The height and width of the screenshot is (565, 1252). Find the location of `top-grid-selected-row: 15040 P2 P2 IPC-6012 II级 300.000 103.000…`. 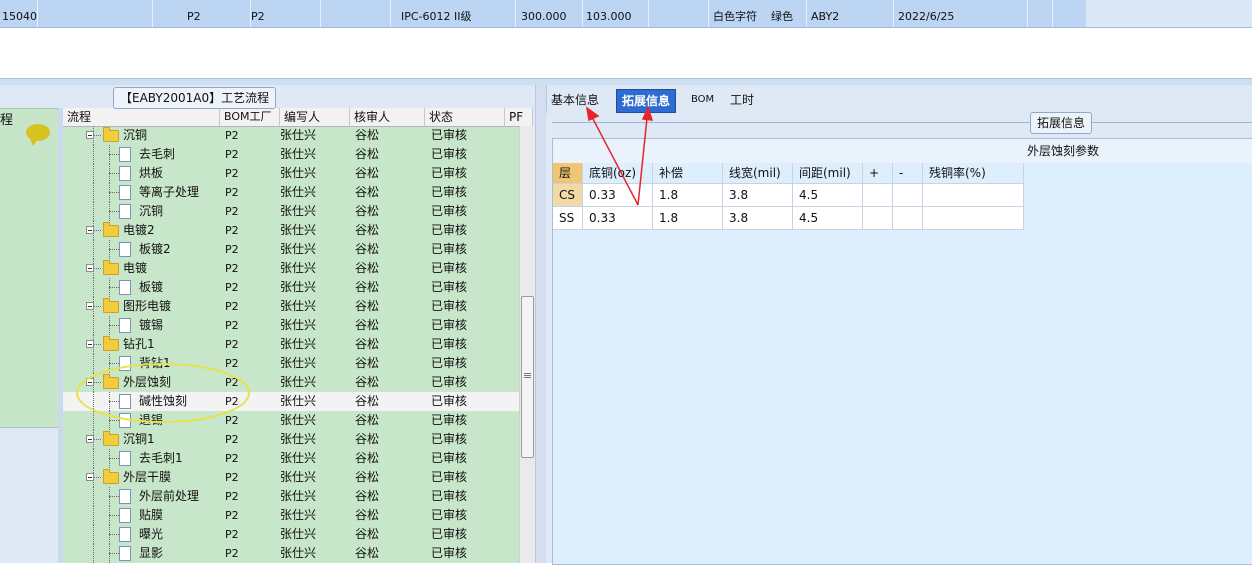

top-grid-selected-row: 15040 P2 P2 IPC-6012 II级 300.000 103.000… is located at coordinates (626, 14).